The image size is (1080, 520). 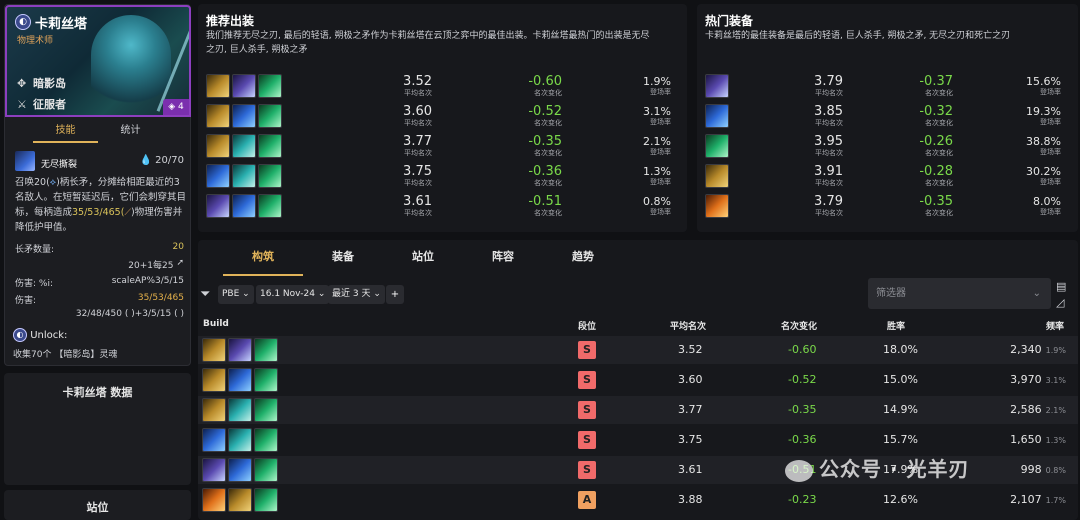 I want to click on recommended-row: 3.61 平均名次 -0.51 名次变化 0.8% 登场率, so click(x=441, y=206).